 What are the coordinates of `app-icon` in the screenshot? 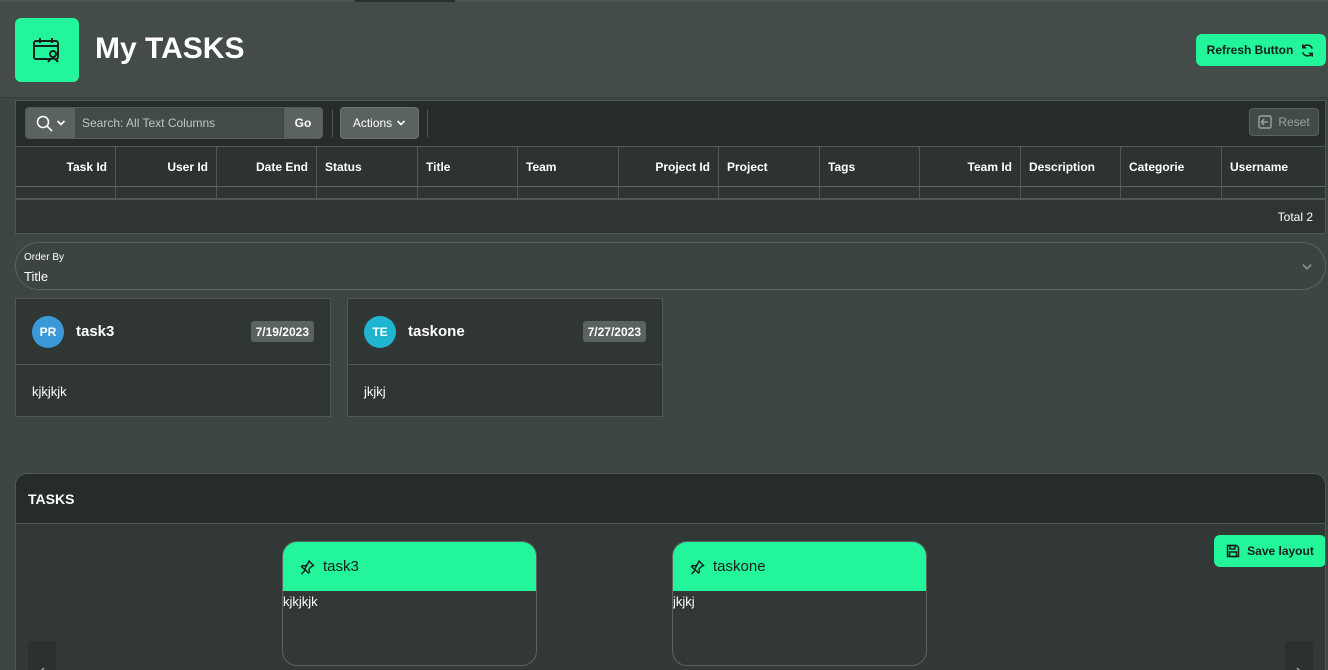 It's located at (47, 50).